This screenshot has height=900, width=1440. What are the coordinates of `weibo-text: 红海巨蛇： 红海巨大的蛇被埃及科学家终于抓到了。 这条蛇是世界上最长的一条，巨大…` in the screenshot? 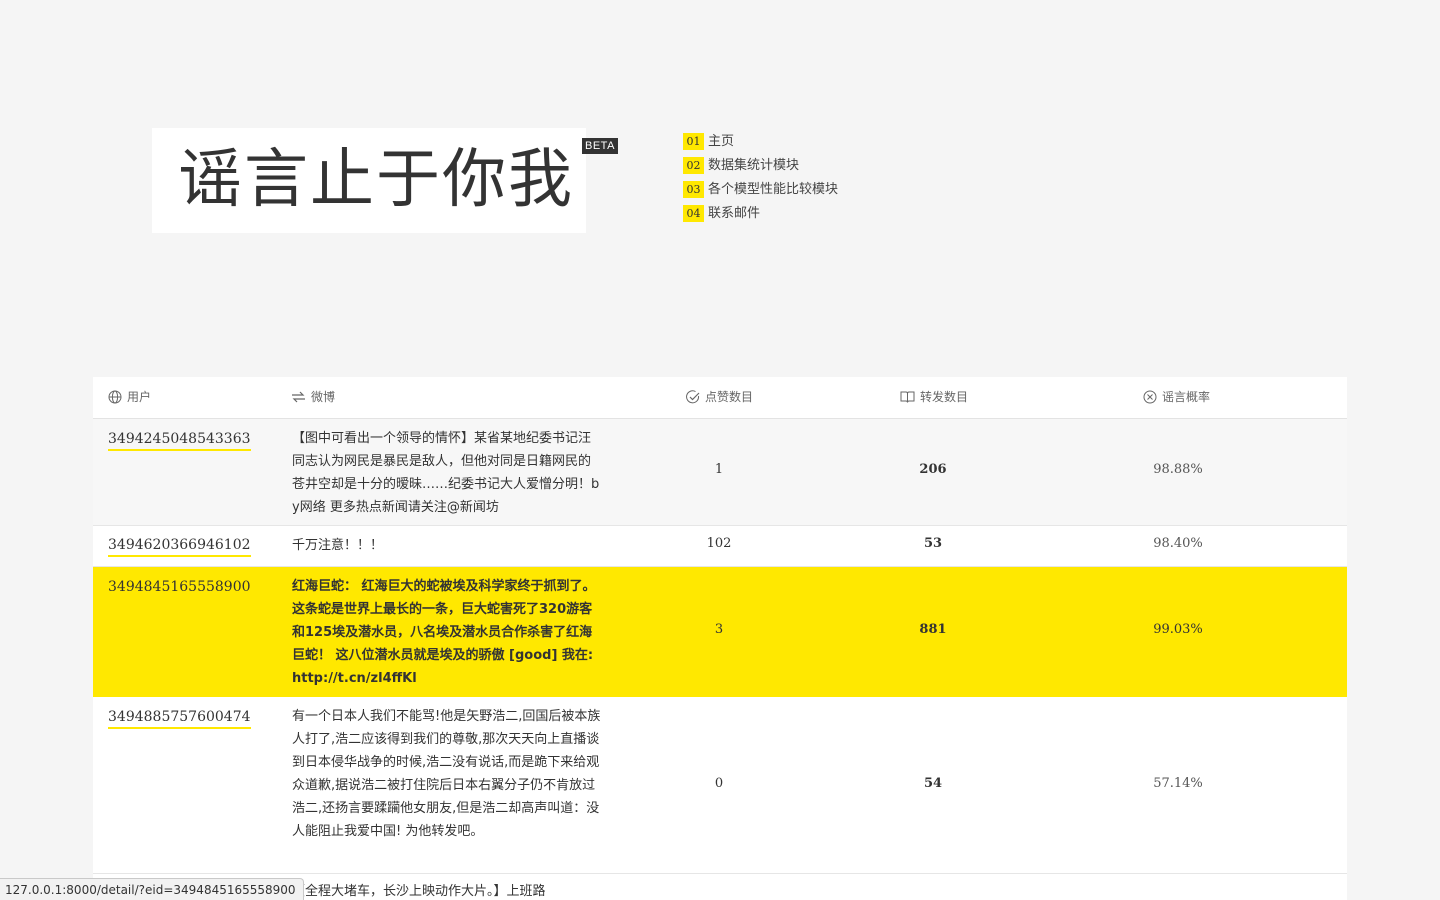 It's located at (444, 632).